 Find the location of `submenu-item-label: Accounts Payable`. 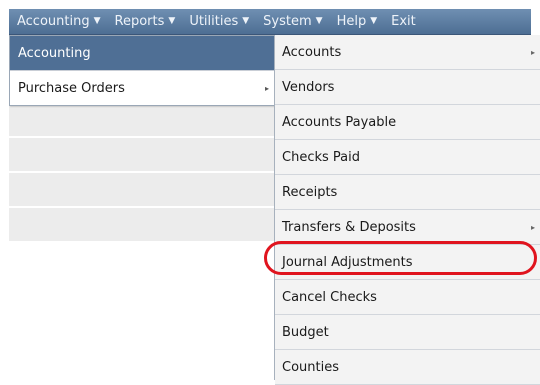

submenu-item-label: Accounts Payable is located at coordinates (339, 122).